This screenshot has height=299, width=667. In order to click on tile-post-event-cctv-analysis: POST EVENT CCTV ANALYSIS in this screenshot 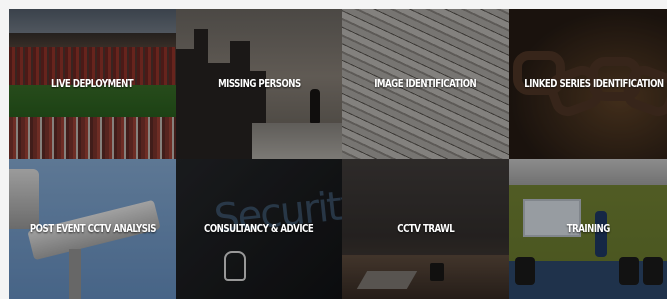, I will do `click(92, 229)`.